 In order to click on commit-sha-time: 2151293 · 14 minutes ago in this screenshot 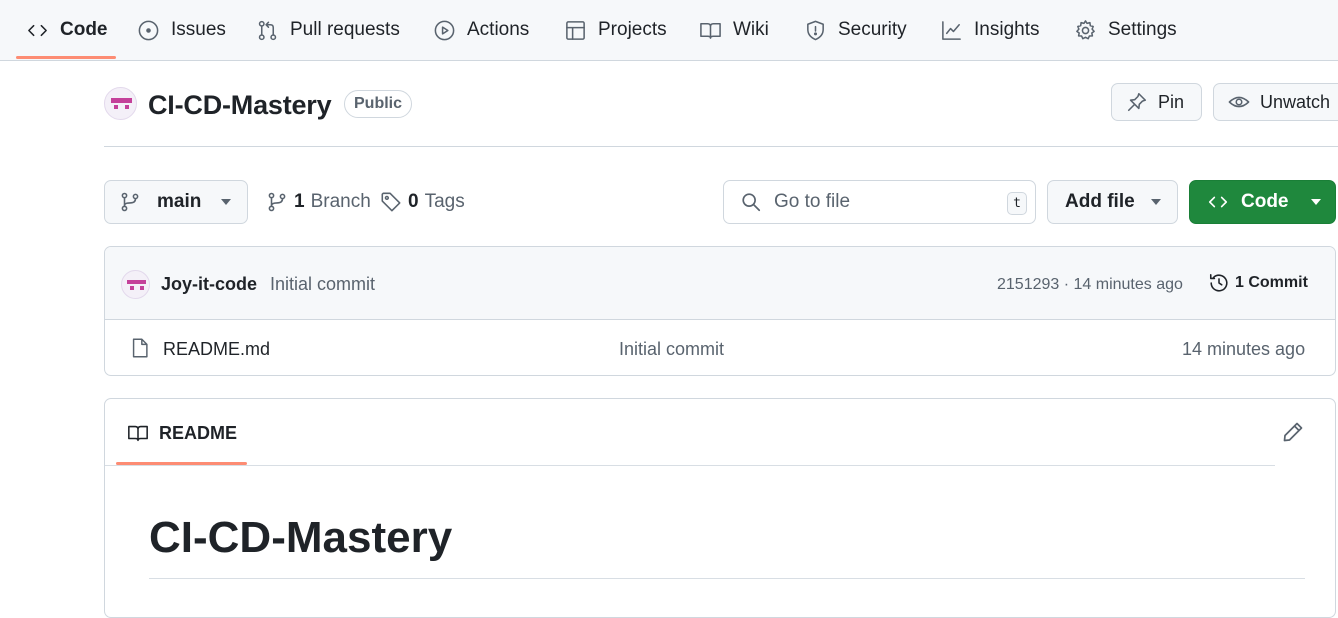, I will do `click(1090, 285)`.